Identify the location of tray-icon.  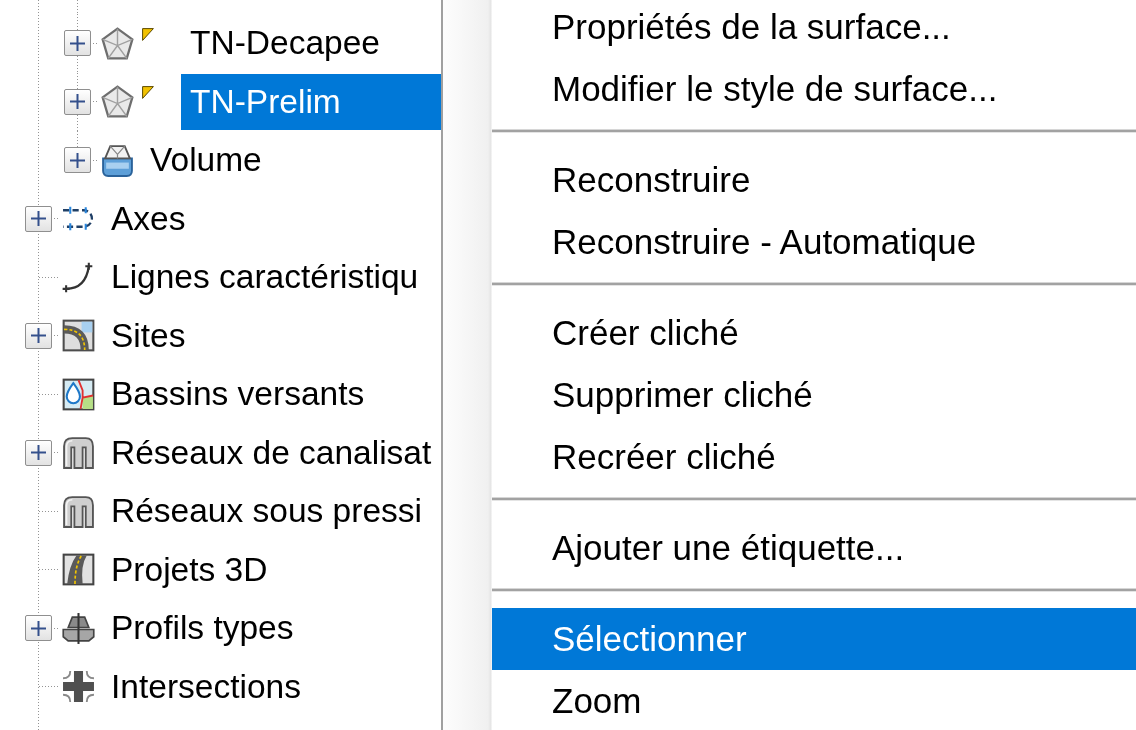
(117, 160).